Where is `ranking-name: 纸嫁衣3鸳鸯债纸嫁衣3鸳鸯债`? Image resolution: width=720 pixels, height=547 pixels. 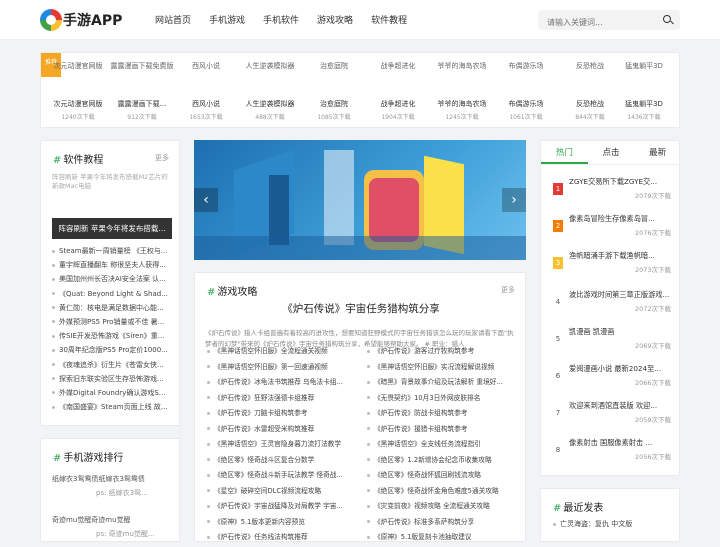 ranking-name: 纸嫁衣3鸳鸯债纸嫁衣3鸳鸯债 is located at coordinates (114, 479).